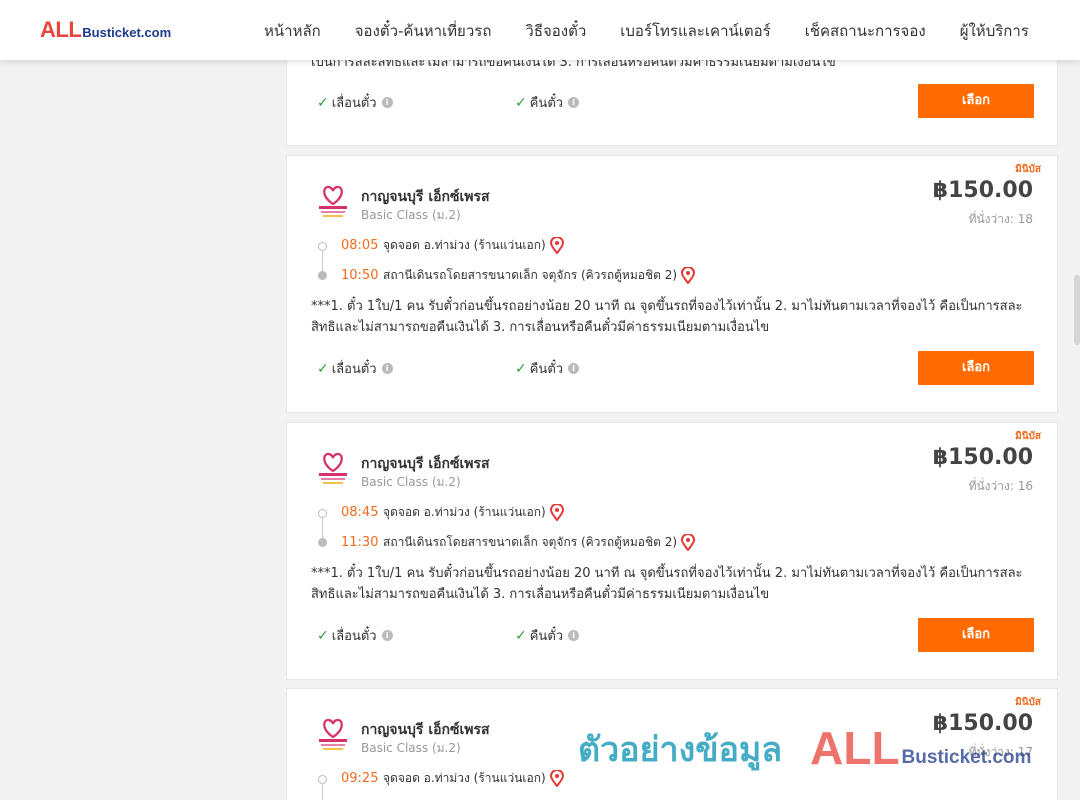  Describe the element at coordinates (1077, 400) in the screenshot. I see `scrollbar` at that location.